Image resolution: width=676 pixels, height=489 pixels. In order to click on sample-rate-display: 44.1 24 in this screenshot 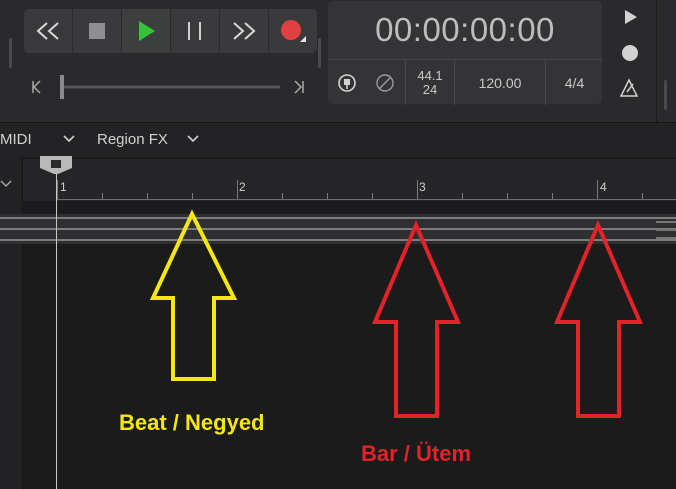, I will do `click(429, 82)`.